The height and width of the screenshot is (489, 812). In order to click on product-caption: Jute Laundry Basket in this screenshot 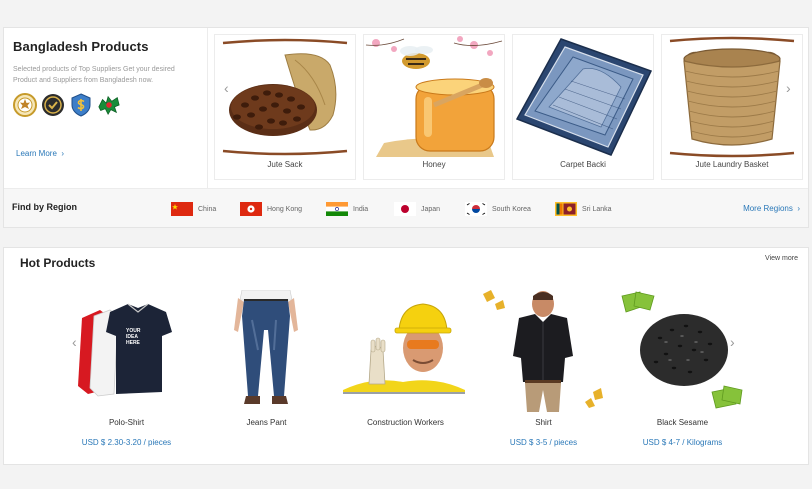, I will do `click(732, 164)`.